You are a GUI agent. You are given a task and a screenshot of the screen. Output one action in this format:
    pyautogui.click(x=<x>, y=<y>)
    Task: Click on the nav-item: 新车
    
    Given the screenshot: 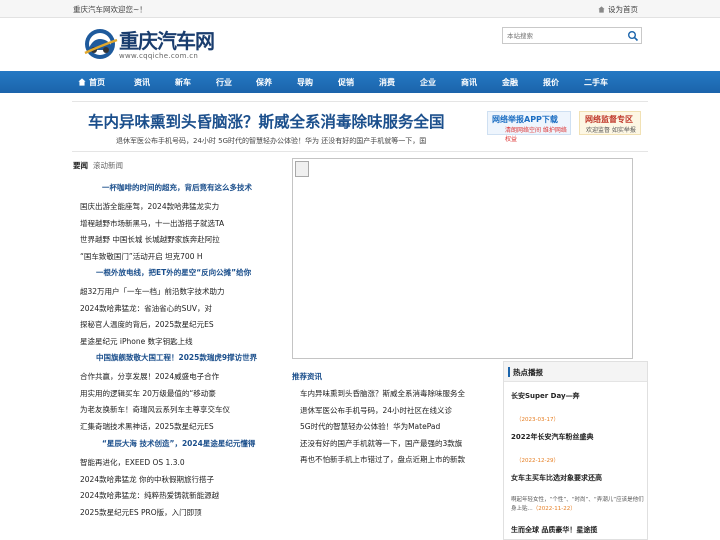 What is the action you would take?
    pyautogui.click(x=183, y=82)
    